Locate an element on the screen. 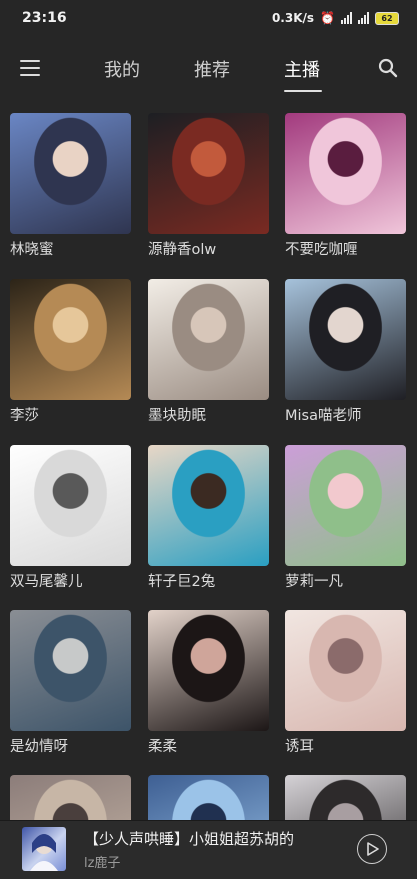 The image size is (417, 879). anchor-name: 萝莉一凡 is located at coordinates (314, 582).